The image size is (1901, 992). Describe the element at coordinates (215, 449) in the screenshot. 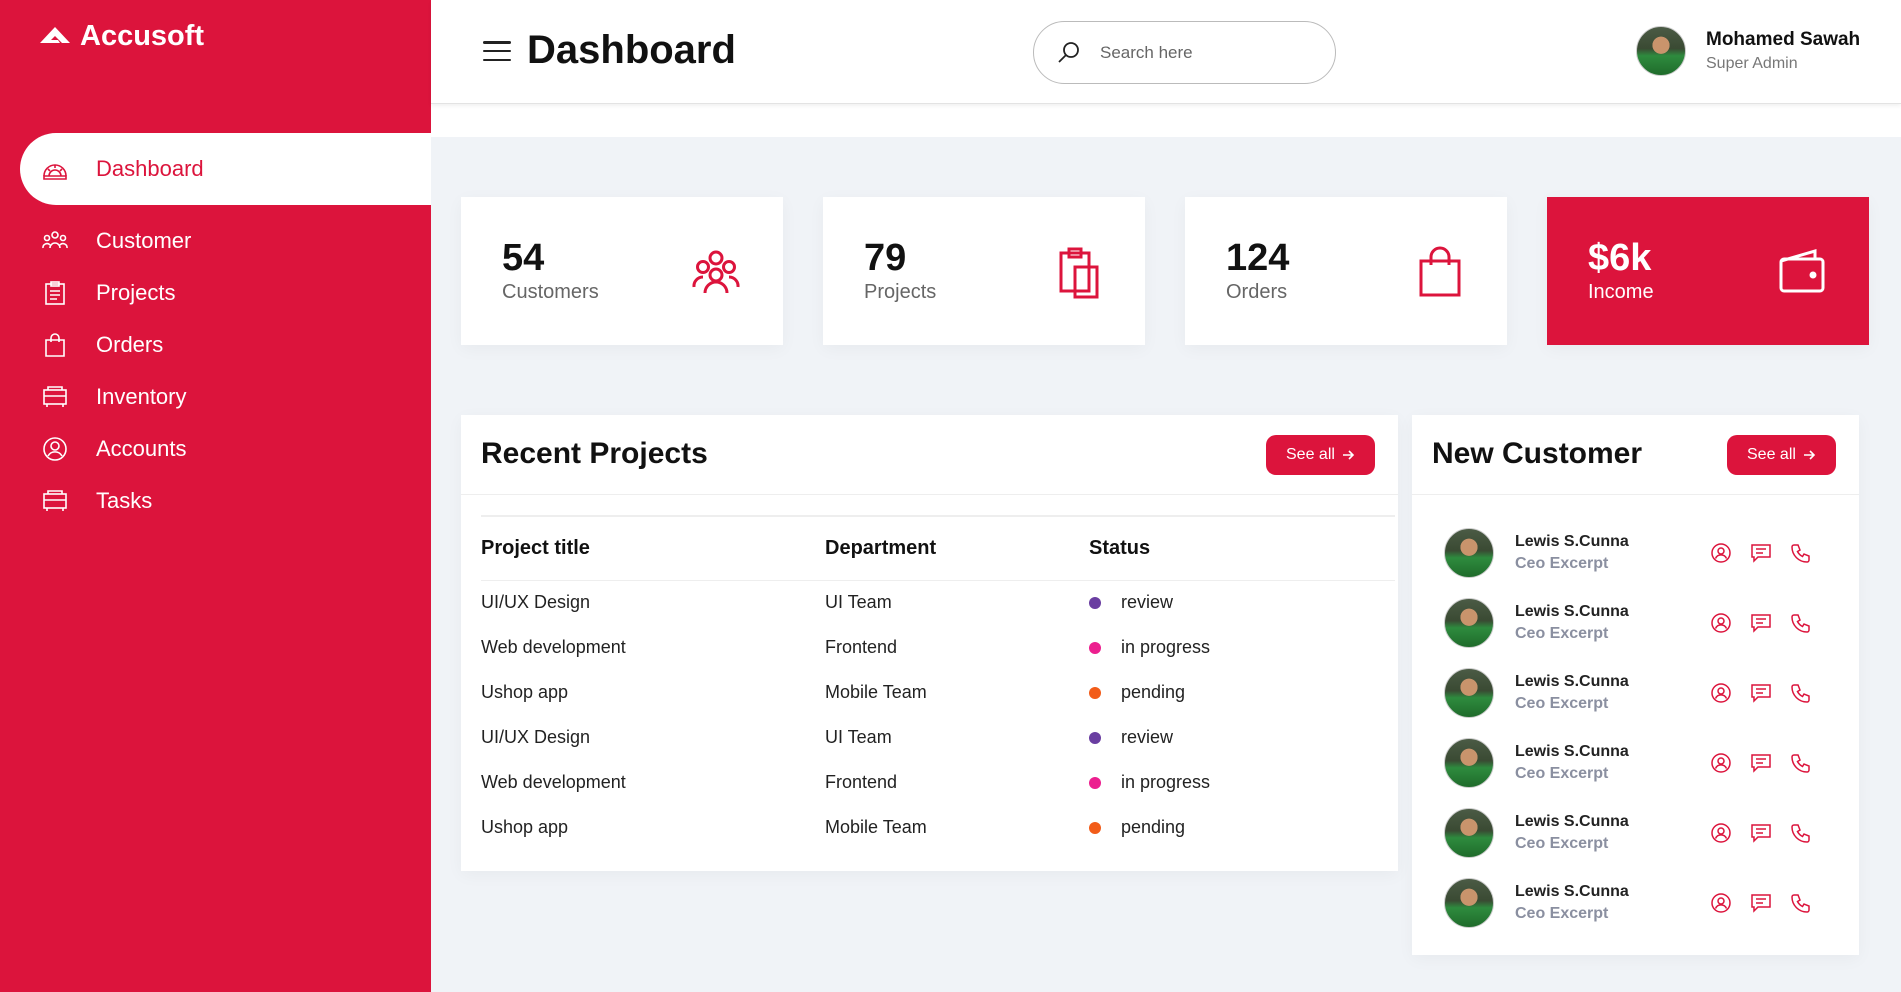

I see `sidebar-item-accounts: Accounts` at that location.